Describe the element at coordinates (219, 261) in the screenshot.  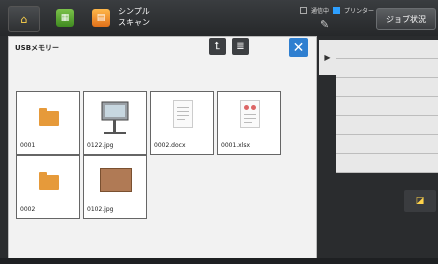
I see `bottom-bar` at that location.